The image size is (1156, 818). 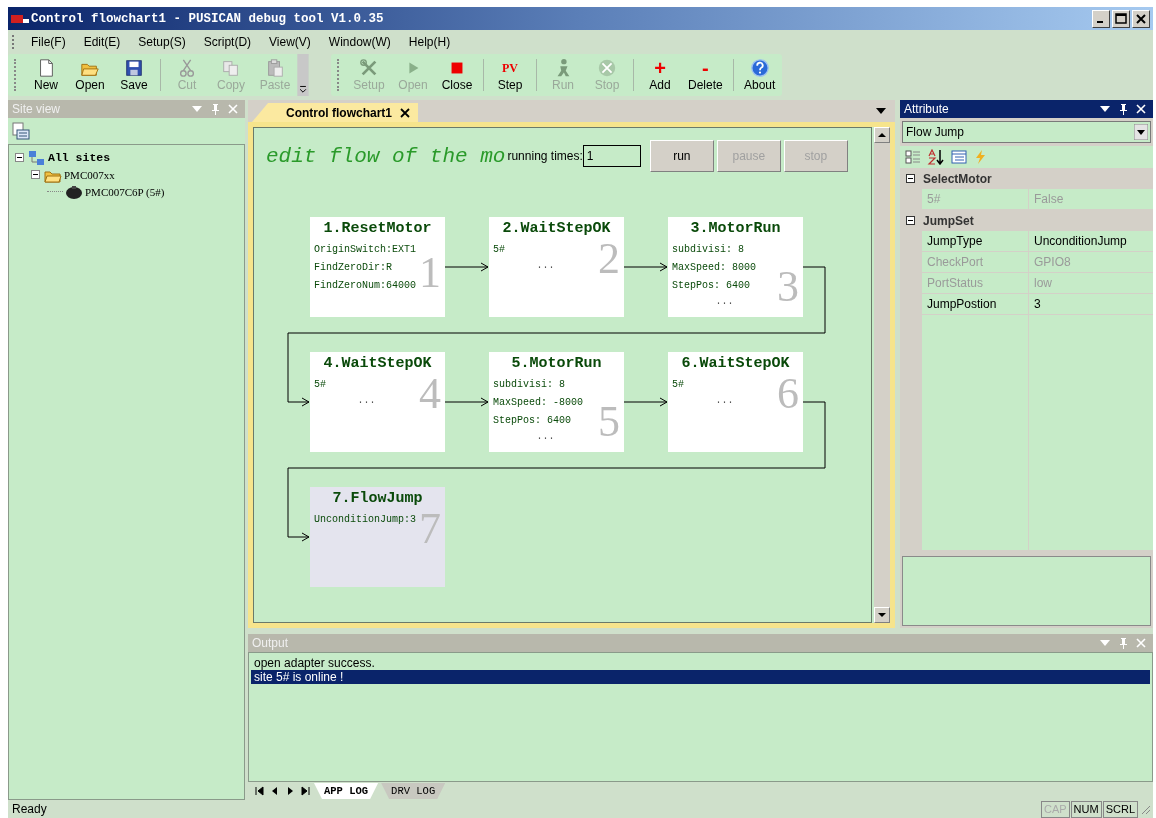 What do you see at coordinates (788, 394) in the screenshot?
I see `step-number: 6` at bounding box center [788, 394].